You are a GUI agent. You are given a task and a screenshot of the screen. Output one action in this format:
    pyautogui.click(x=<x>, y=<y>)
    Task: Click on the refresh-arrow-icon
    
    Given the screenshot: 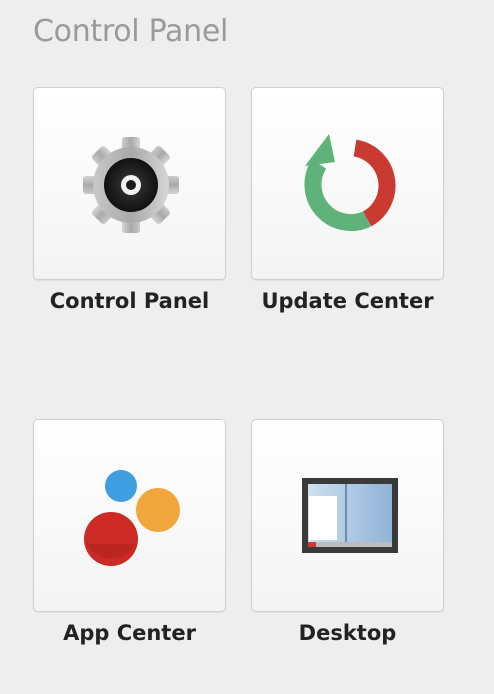 What is the action you would take?
    pyautogui.click(x=350, y=183)
    